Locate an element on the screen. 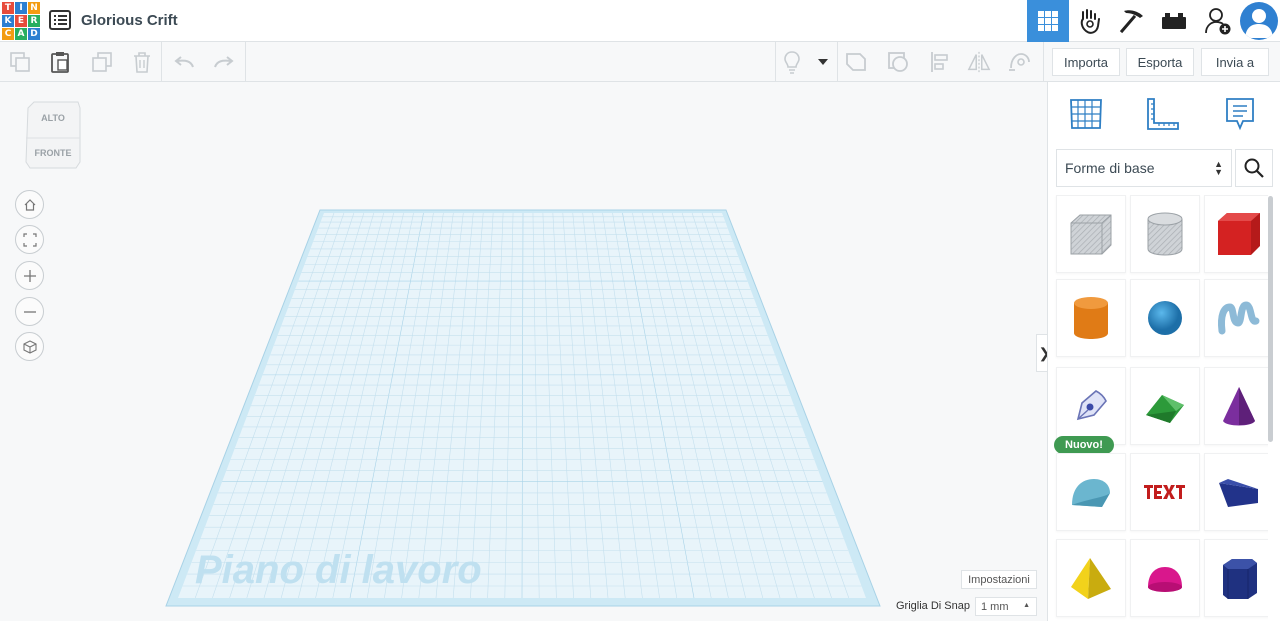 Image resolution: width=1280 pixels, height=621 pixels. minus-icon is located at coordinates (29, 311).